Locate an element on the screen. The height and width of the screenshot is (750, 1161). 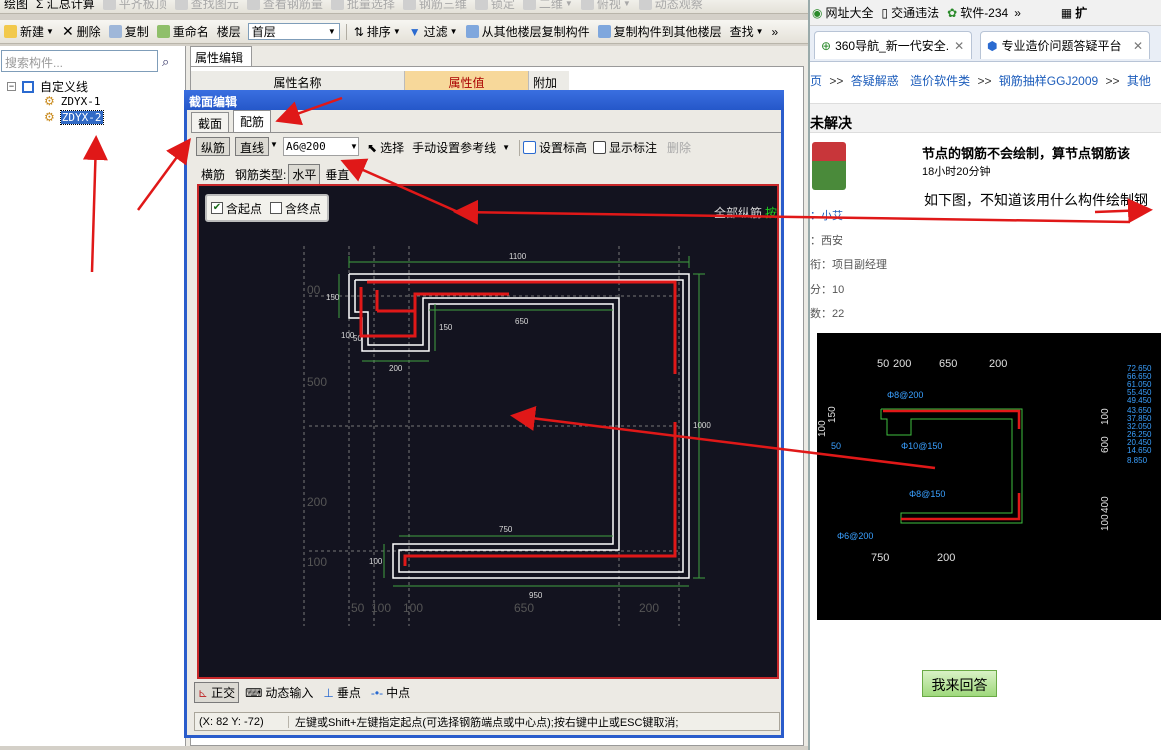
rename-button: 重命名 is located at coordinates (183, 32).